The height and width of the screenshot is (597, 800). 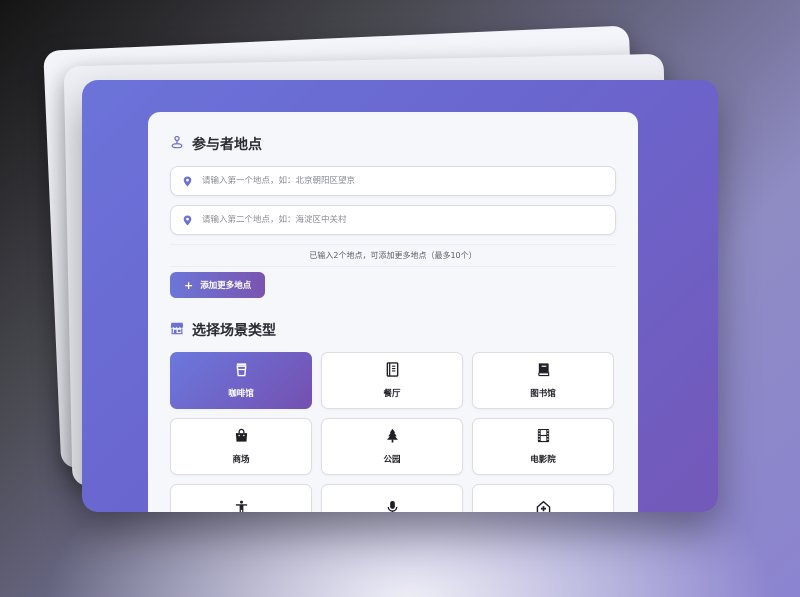 I want to click on scene-tile-park: 公园, so click(x=392, y=446).